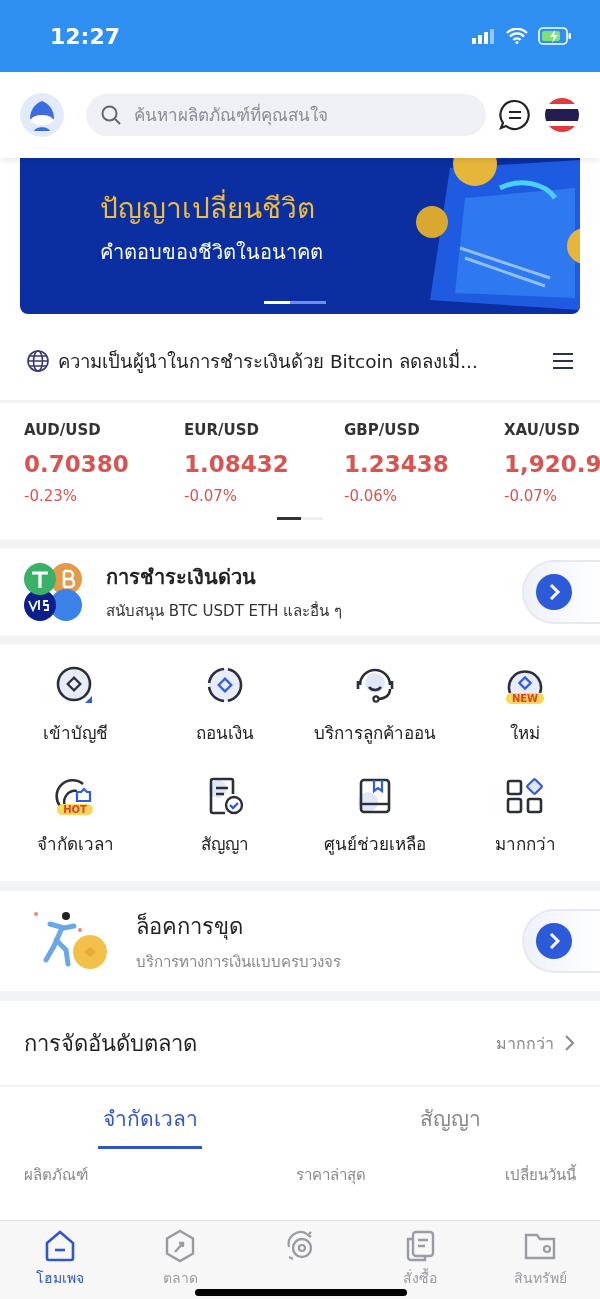 This screenshot has height=1299, width=600. What do you see at coordinates (371, 496) in the screenshot?
I see `quote-change: -0.06%` at bounding box center [371, 496].